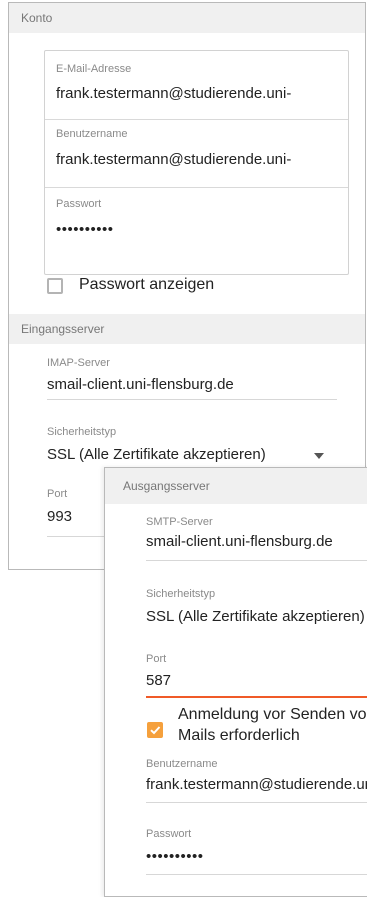 The height and width of the screenshot is (897, 367). Describe the element at coordinates (256, 560) in the screenshot. I see `smtp-underline` at that location.